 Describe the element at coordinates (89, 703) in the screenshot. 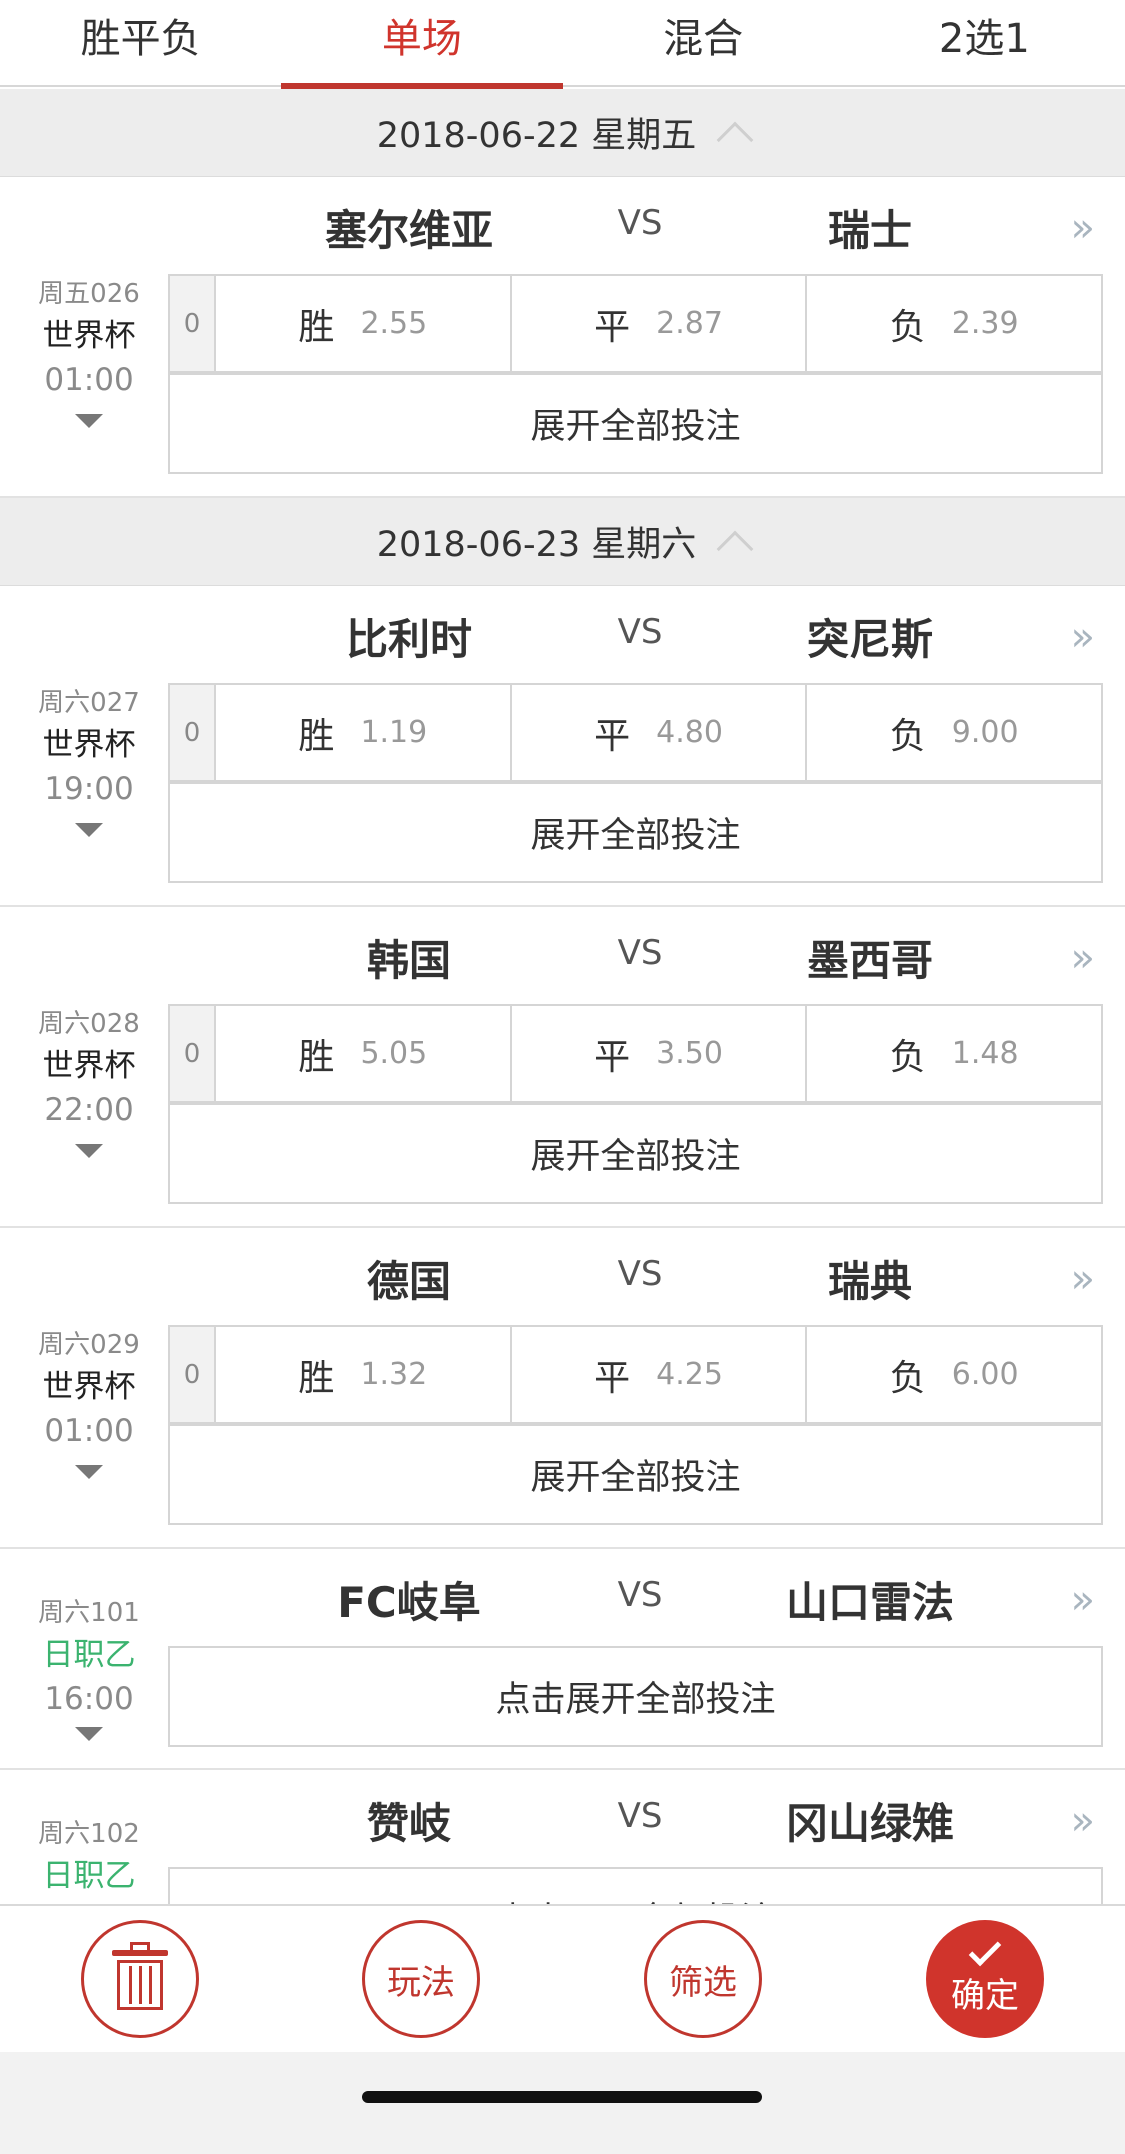

I see `match-code: 周六027` at that location.